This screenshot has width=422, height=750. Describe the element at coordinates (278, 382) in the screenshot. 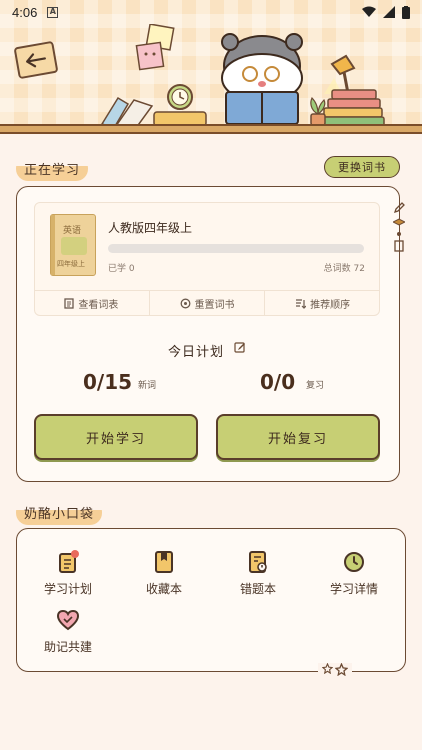

I see `review-count: 0/0` at that location.